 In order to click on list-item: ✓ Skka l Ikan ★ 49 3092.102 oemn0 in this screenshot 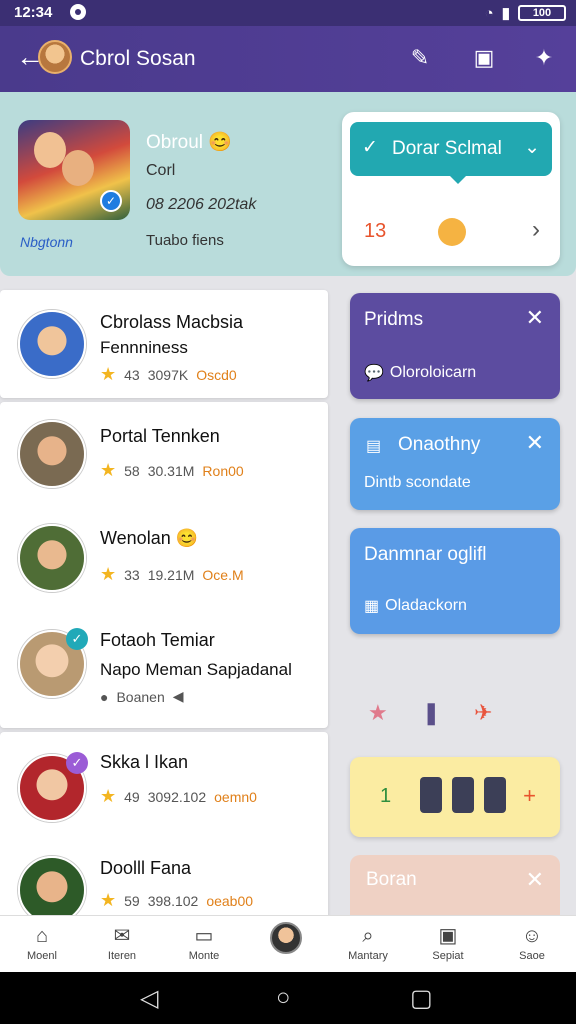, I will do `click(164, 788)`.